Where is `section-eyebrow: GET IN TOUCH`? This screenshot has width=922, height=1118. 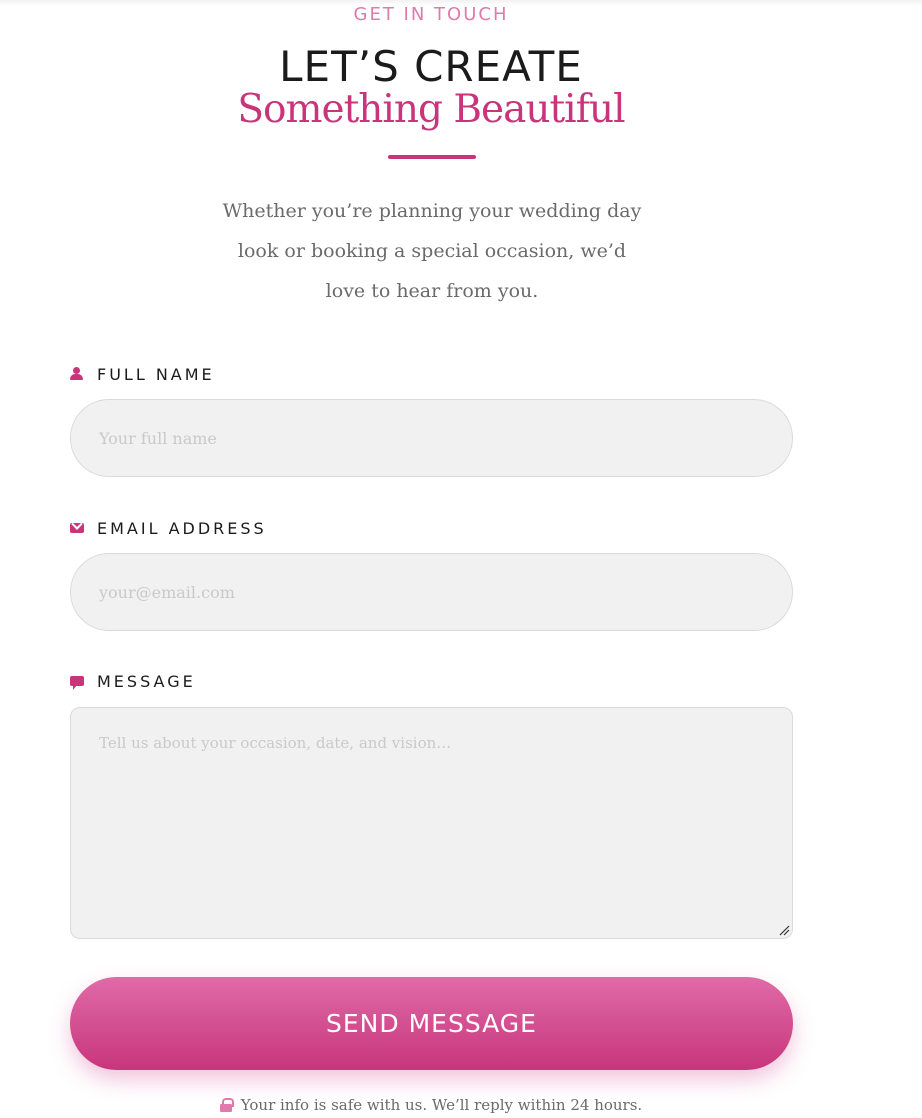
section-eyebrow: GET IN TOUCH is located at coordinates (431, 14).